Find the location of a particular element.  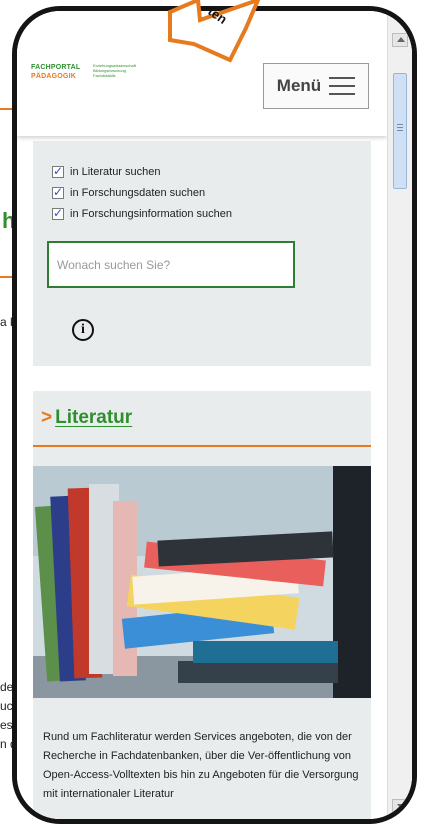

literature-title: Literatur is located at coordinates (93, 417).